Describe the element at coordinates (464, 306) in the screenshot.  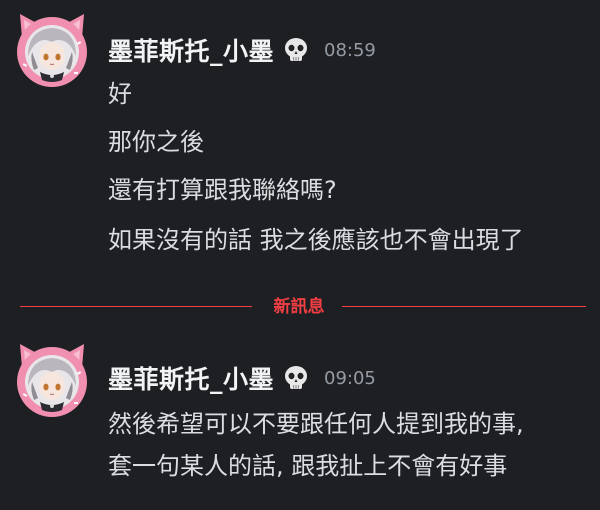
I see `divider-rule-right` at that location.